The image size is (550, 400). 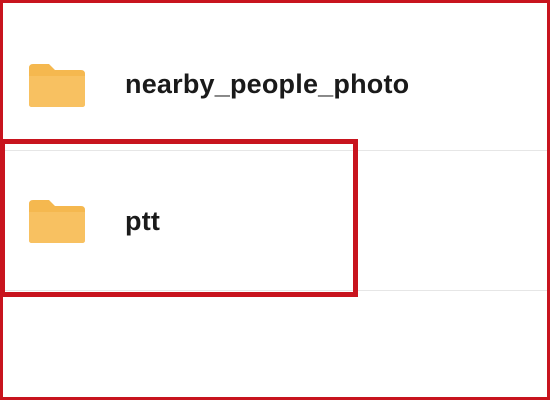 I want to click on list-divider, so click(x=275, y=290).